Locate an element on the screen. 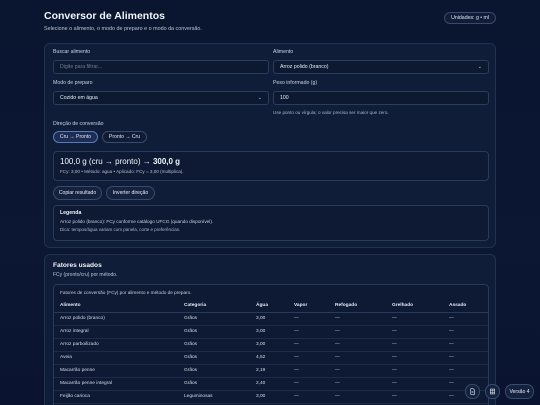 The image size is (540, 405). table-row: Aveia Grãos 4,52 — — — — is located at coordinates (271, 358).